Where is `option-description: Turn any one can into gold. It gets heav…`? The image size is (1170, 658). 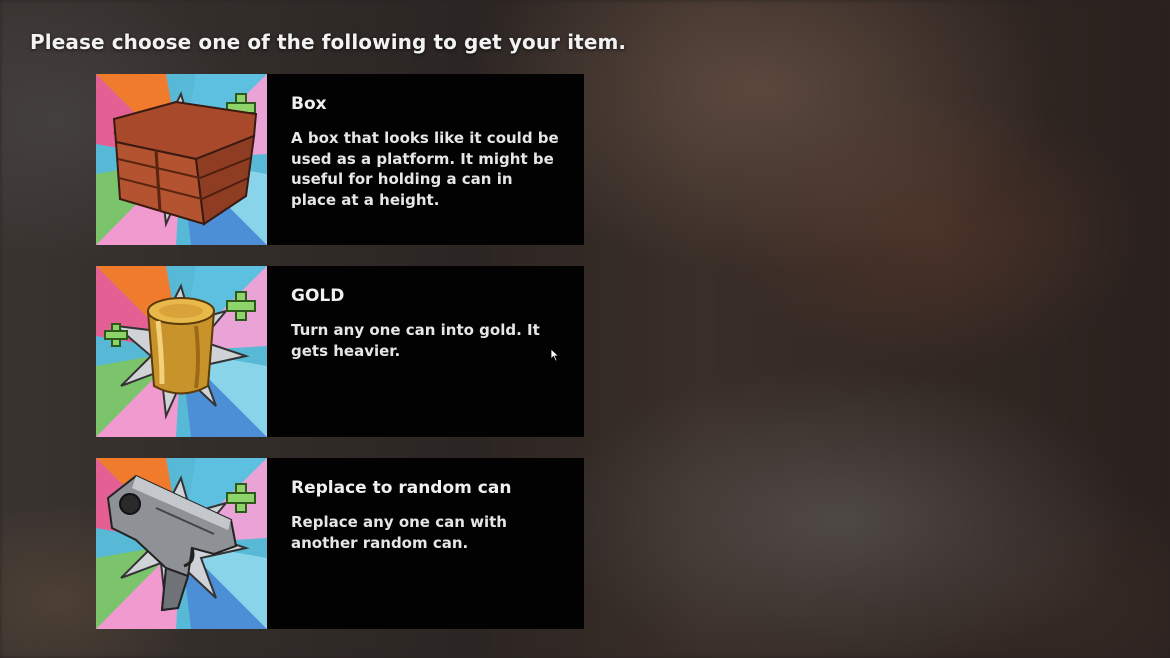
option-description: Turn any one can into gold. It gets heav… is located at coordinates (415, 340).